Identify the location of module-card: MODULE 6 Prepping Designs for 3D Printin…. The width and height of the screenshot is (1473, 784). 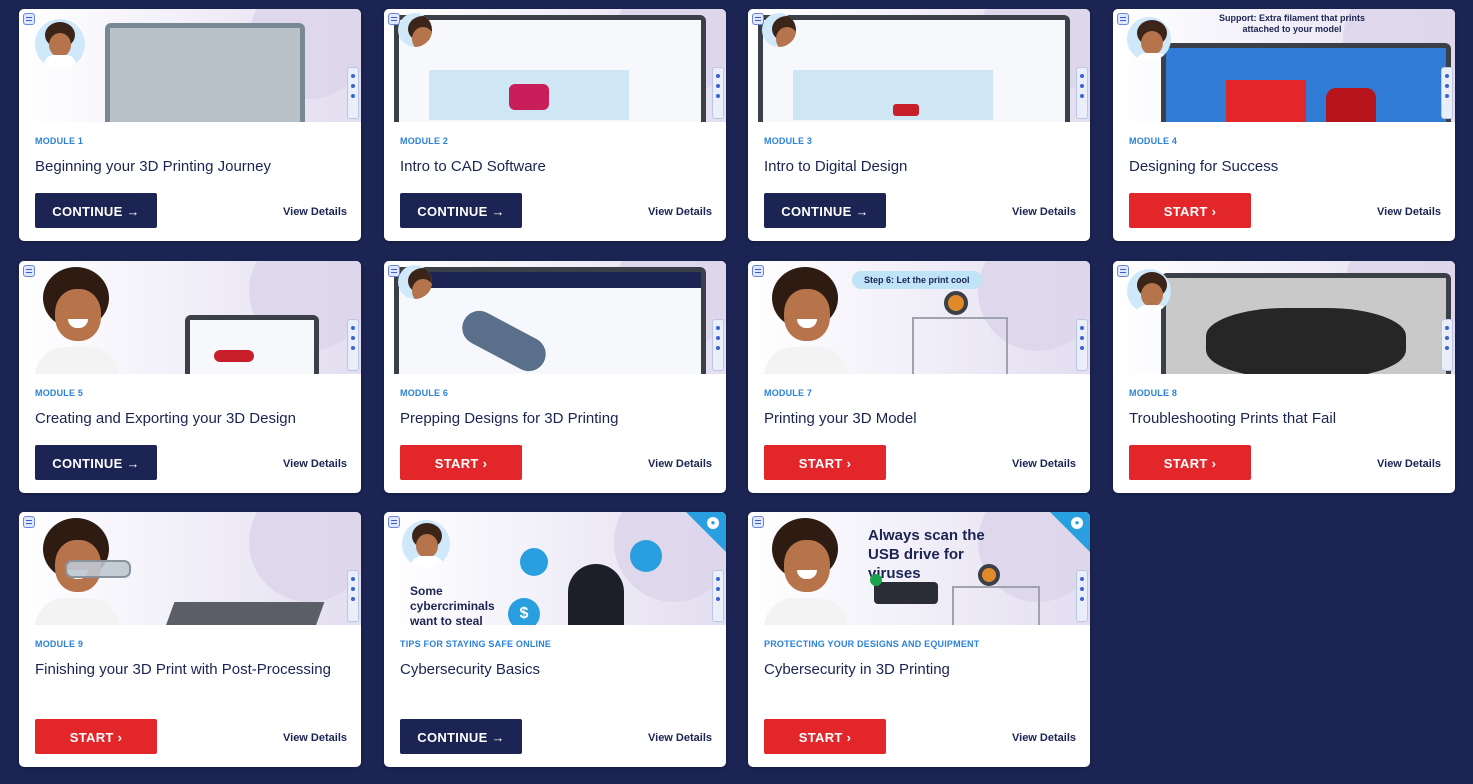
(555, 377).